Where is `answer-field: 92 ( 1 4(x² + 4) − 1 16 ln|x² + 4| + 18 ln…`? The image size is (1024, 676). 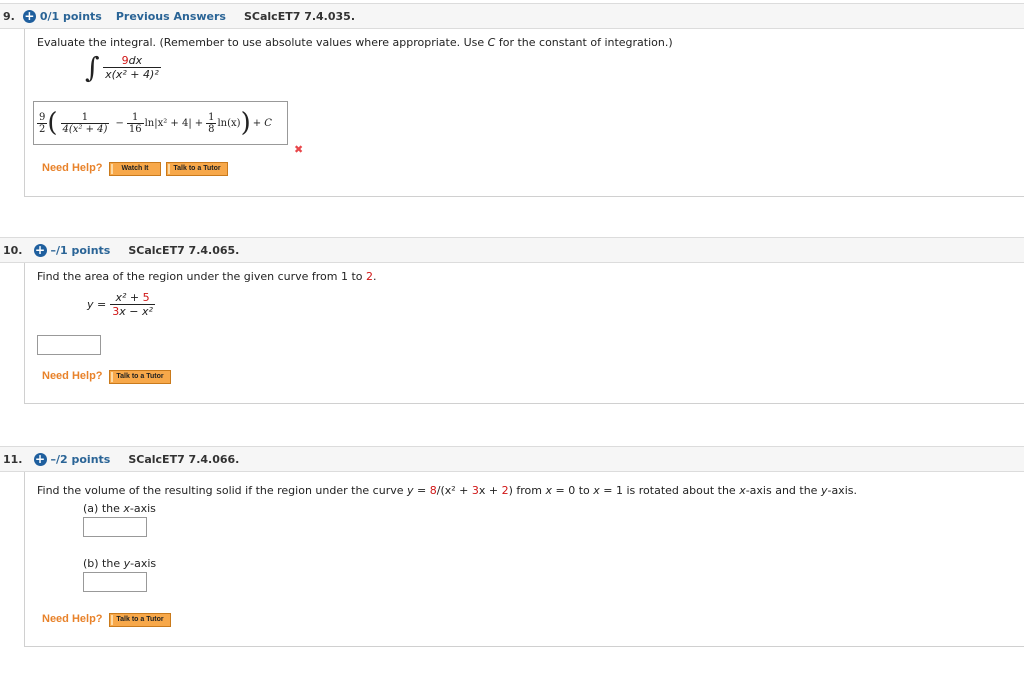
answer-field: 92 ( 1 4(x² + 4) − 1 16 ln|x² + 4| + 18 ln… is located at coordinates (160, 123).